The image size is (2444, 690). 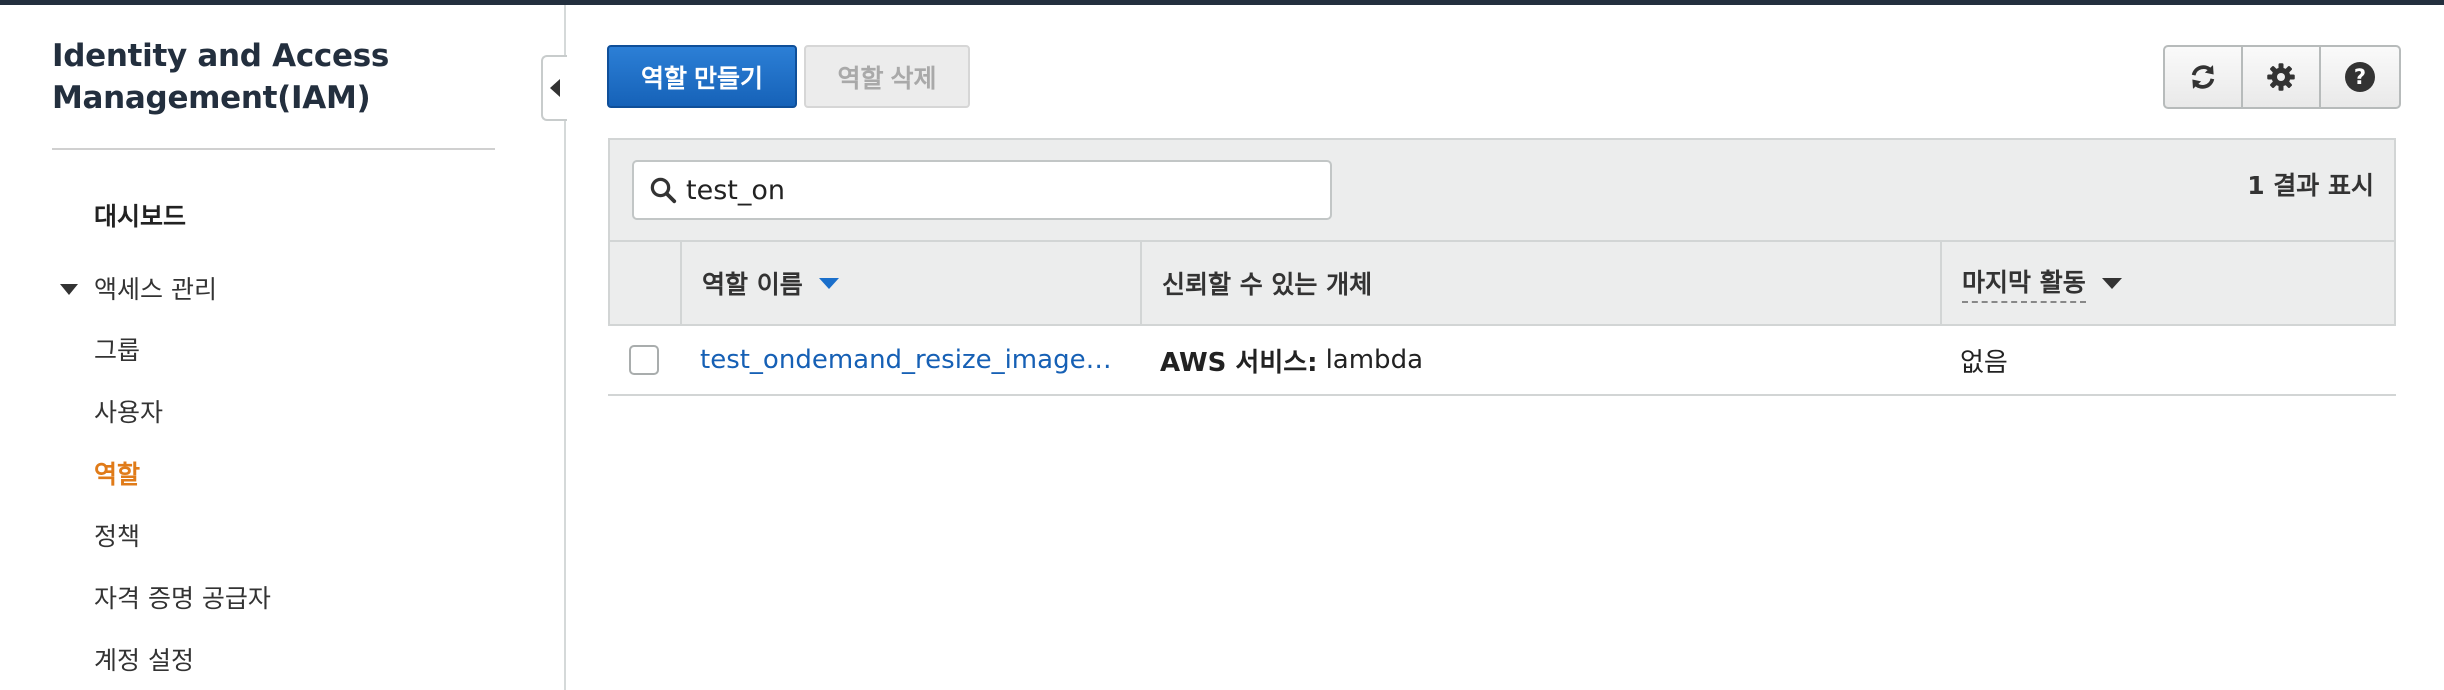 What do you see at coordinates (117, 535) in the screenshot?
I see `sidebar-item-policies: 정책` at bounding box center [117, 535].